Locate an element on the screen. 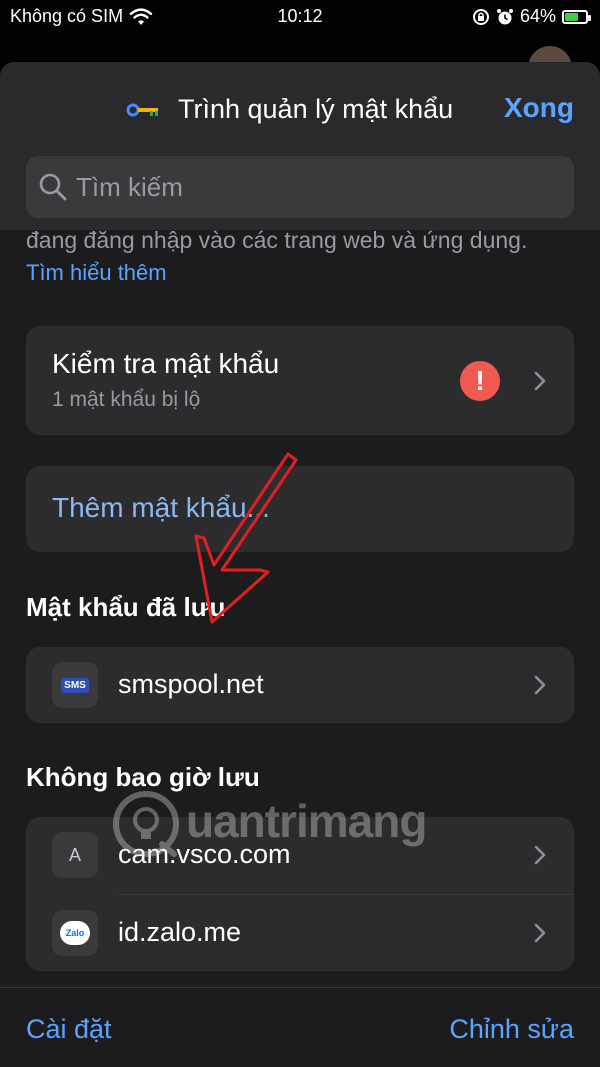 The width and height of the screenshot is (600, 1067). letter-favicon-icon: A is located at coordinates (74, 854).